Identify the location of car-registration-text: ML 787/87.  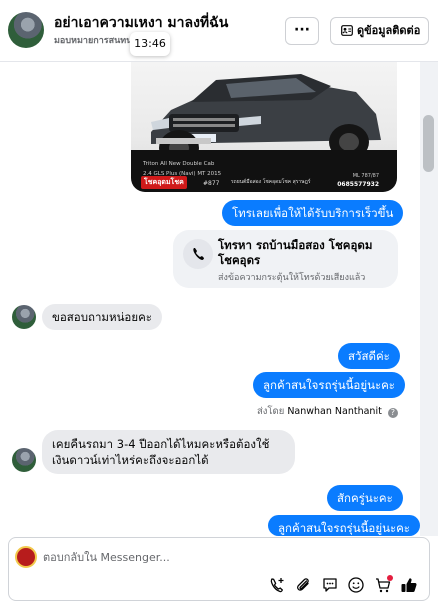
(365, 176).